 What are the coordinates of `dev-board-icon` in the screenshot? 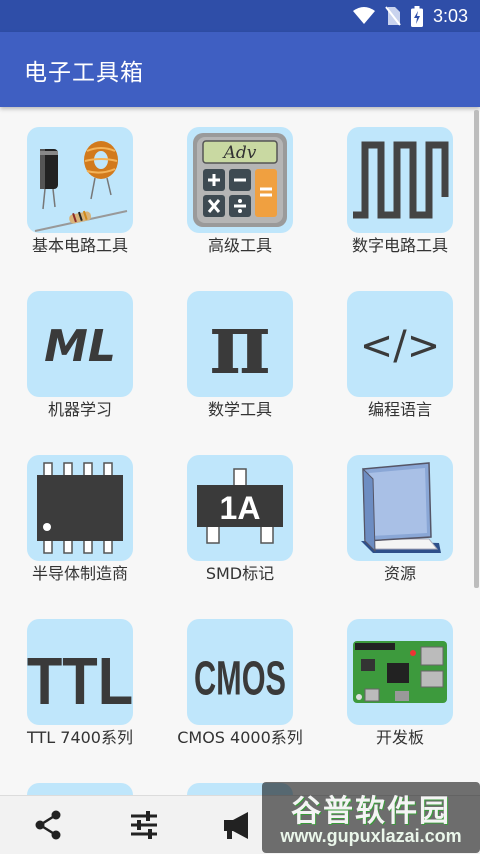 It's located at (400, 672).